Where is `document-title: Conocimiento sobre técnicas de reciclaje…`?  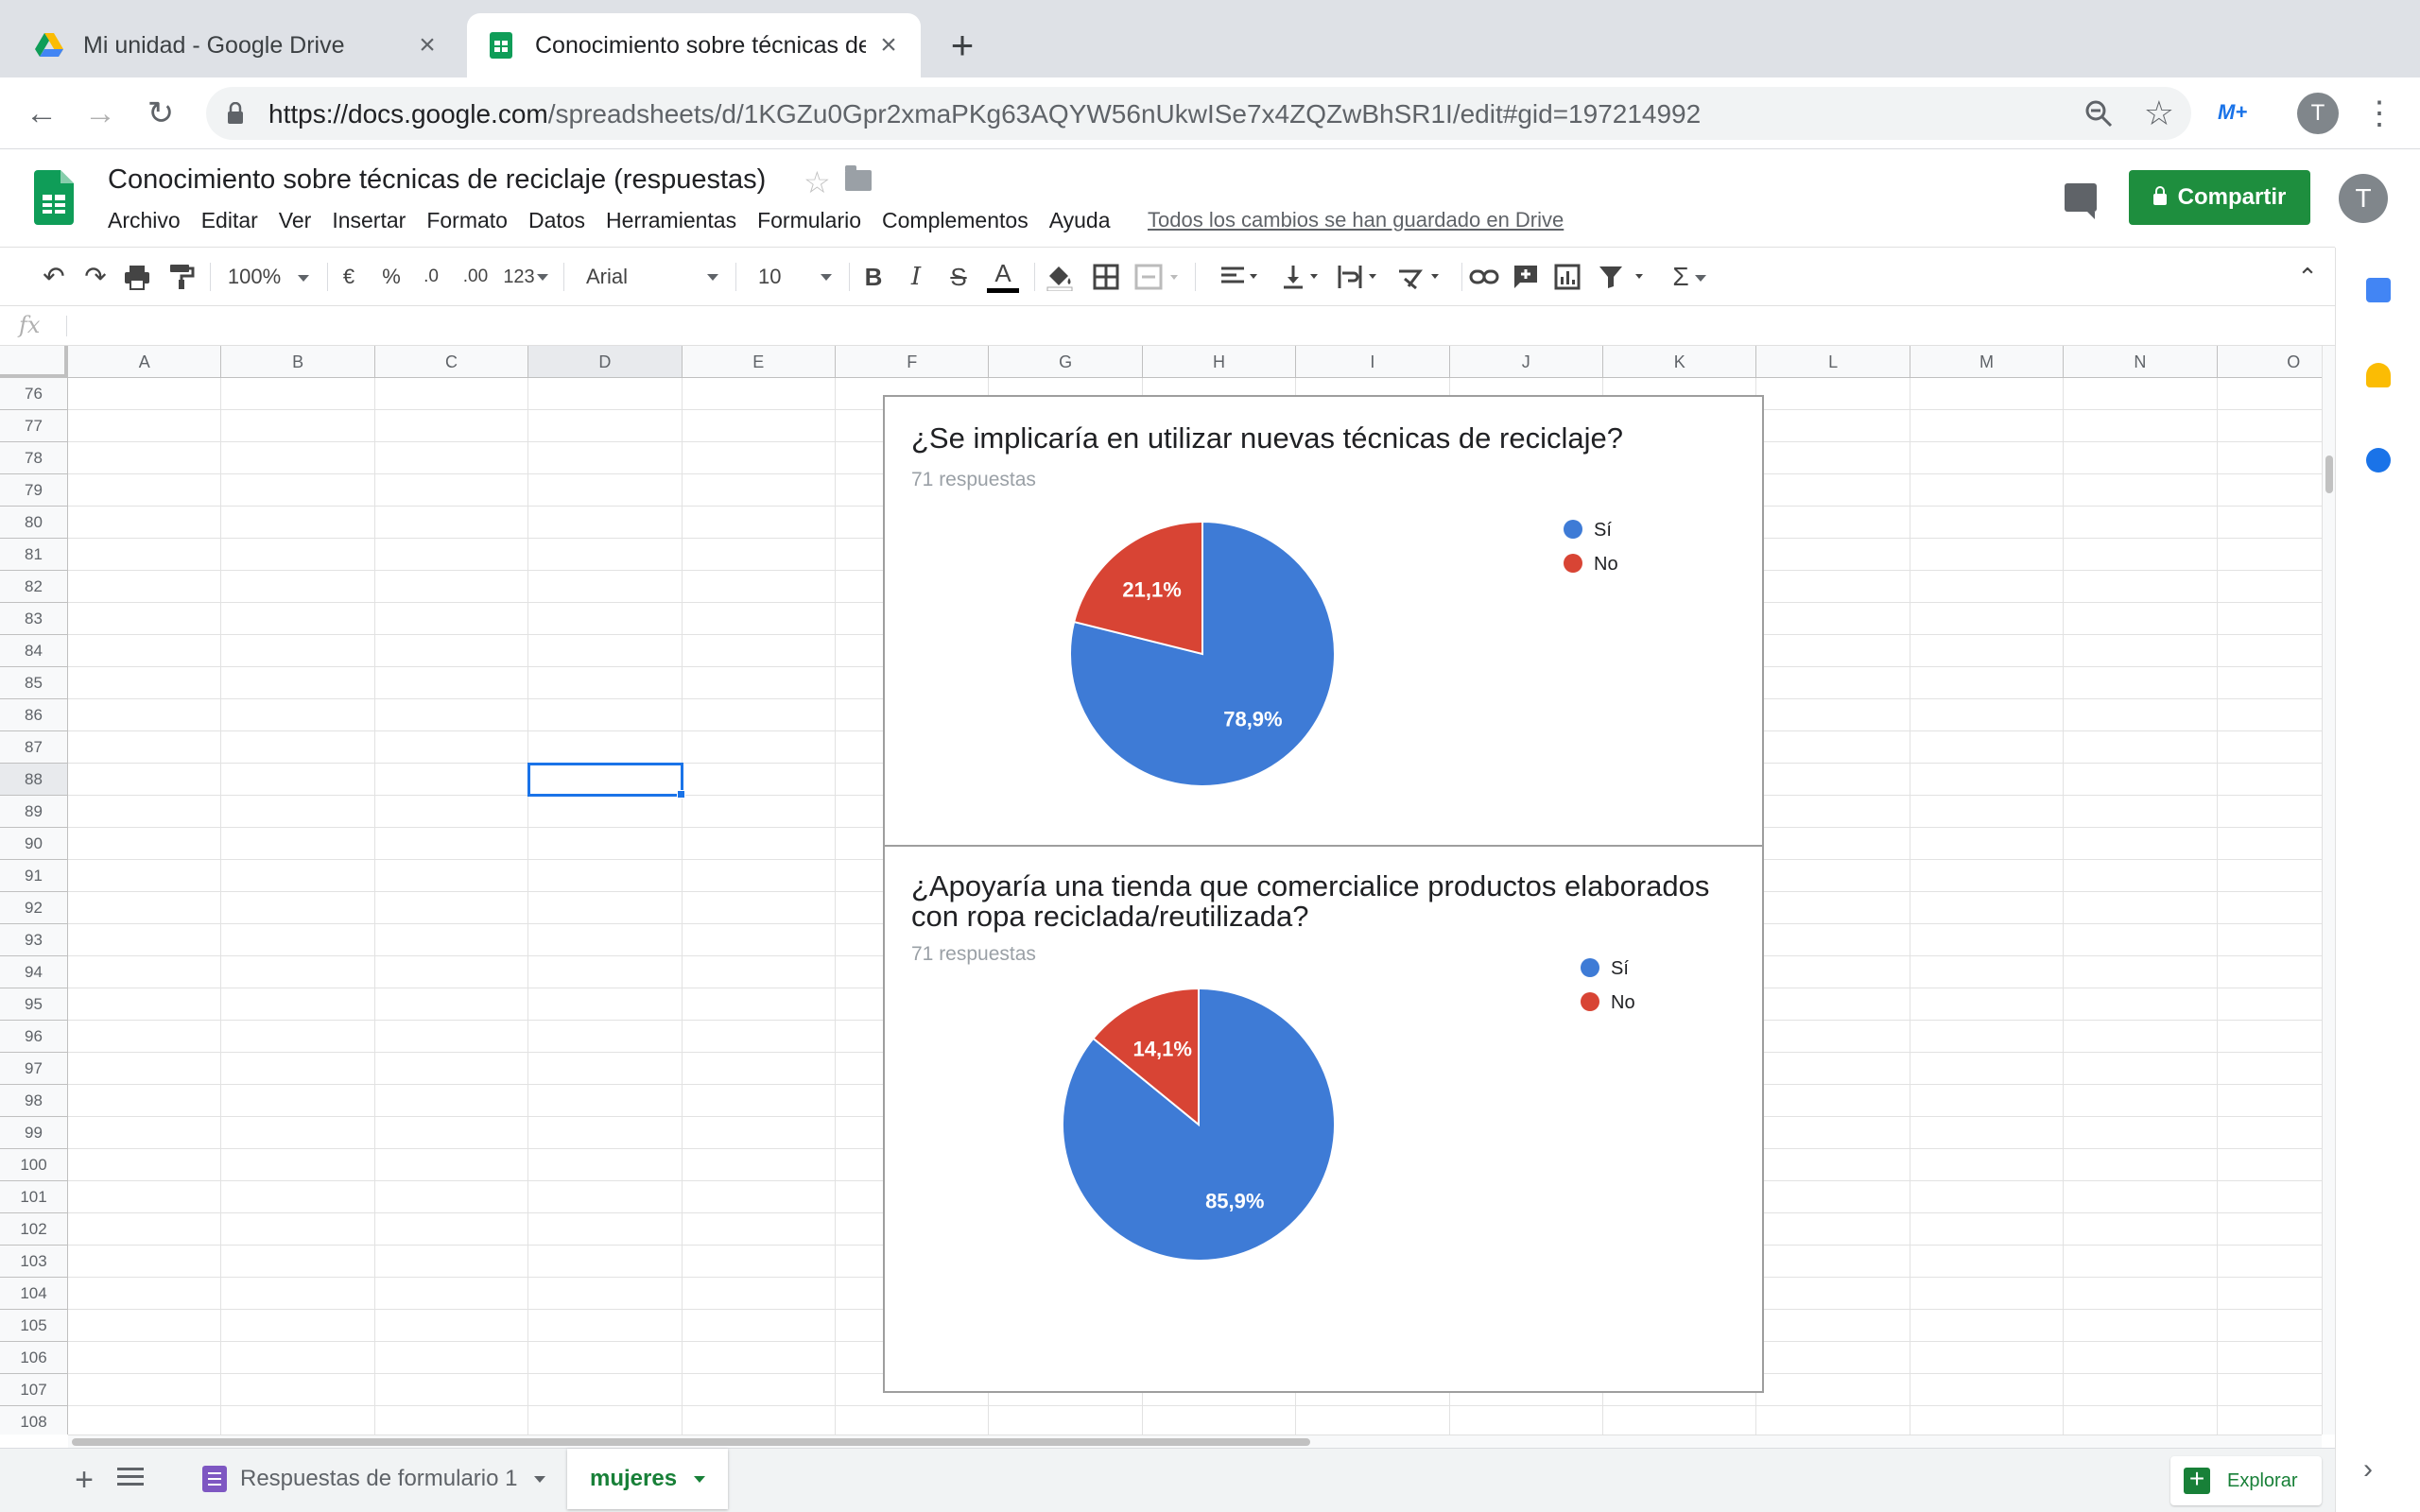 document-title: Conocimiento sobre técnicas de reciclaje… is located at coordinates (437, 180).